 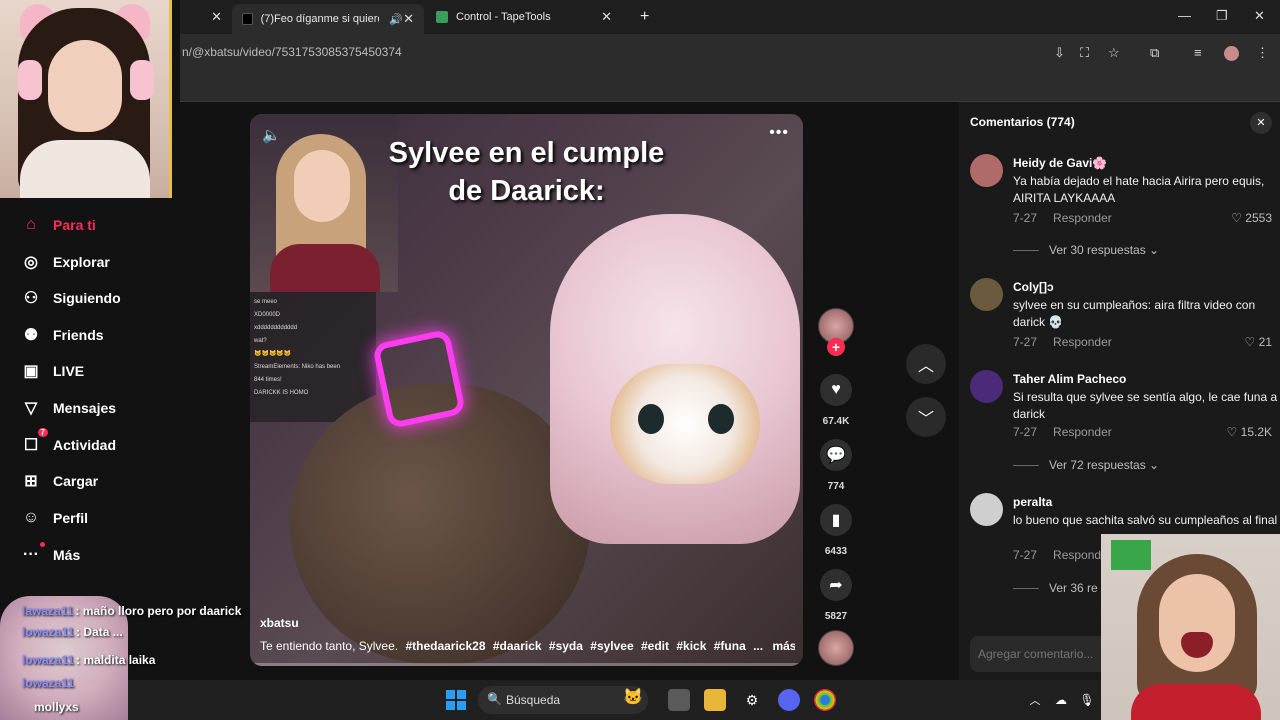 I want to click on hashtag: #sylvee, so click(x=611, y=646).